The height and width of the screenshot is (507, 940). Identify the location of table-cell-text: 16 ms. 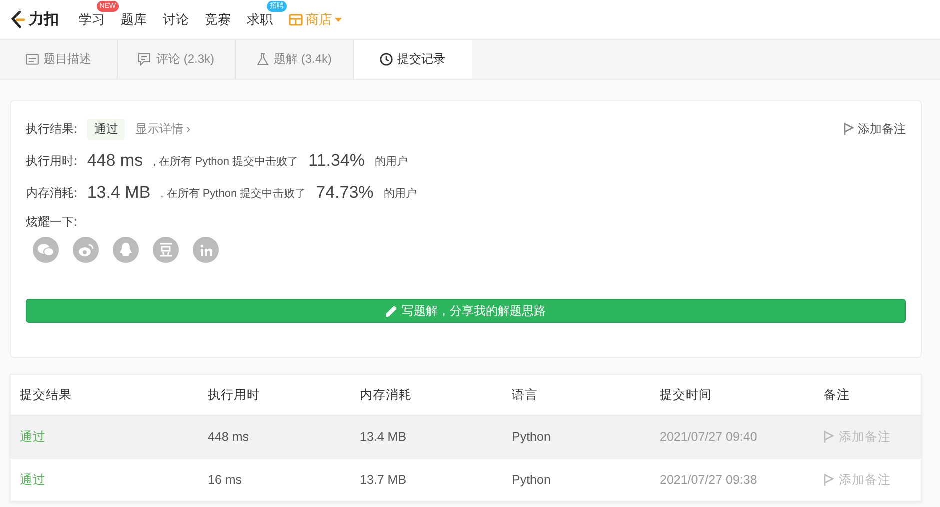
(226, 480).